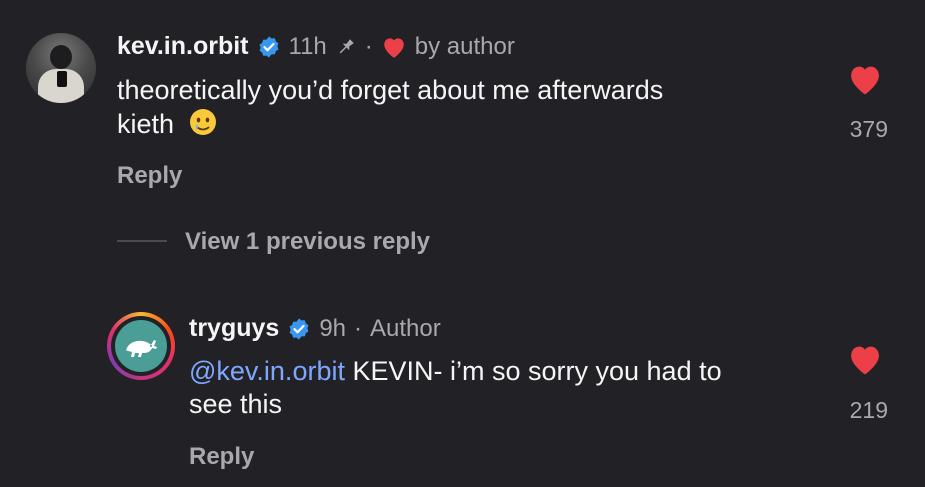  What do you see at coordinates (405, 328) in the screenshot?
I see `author-label: Author` at bounding box center [405, 328].